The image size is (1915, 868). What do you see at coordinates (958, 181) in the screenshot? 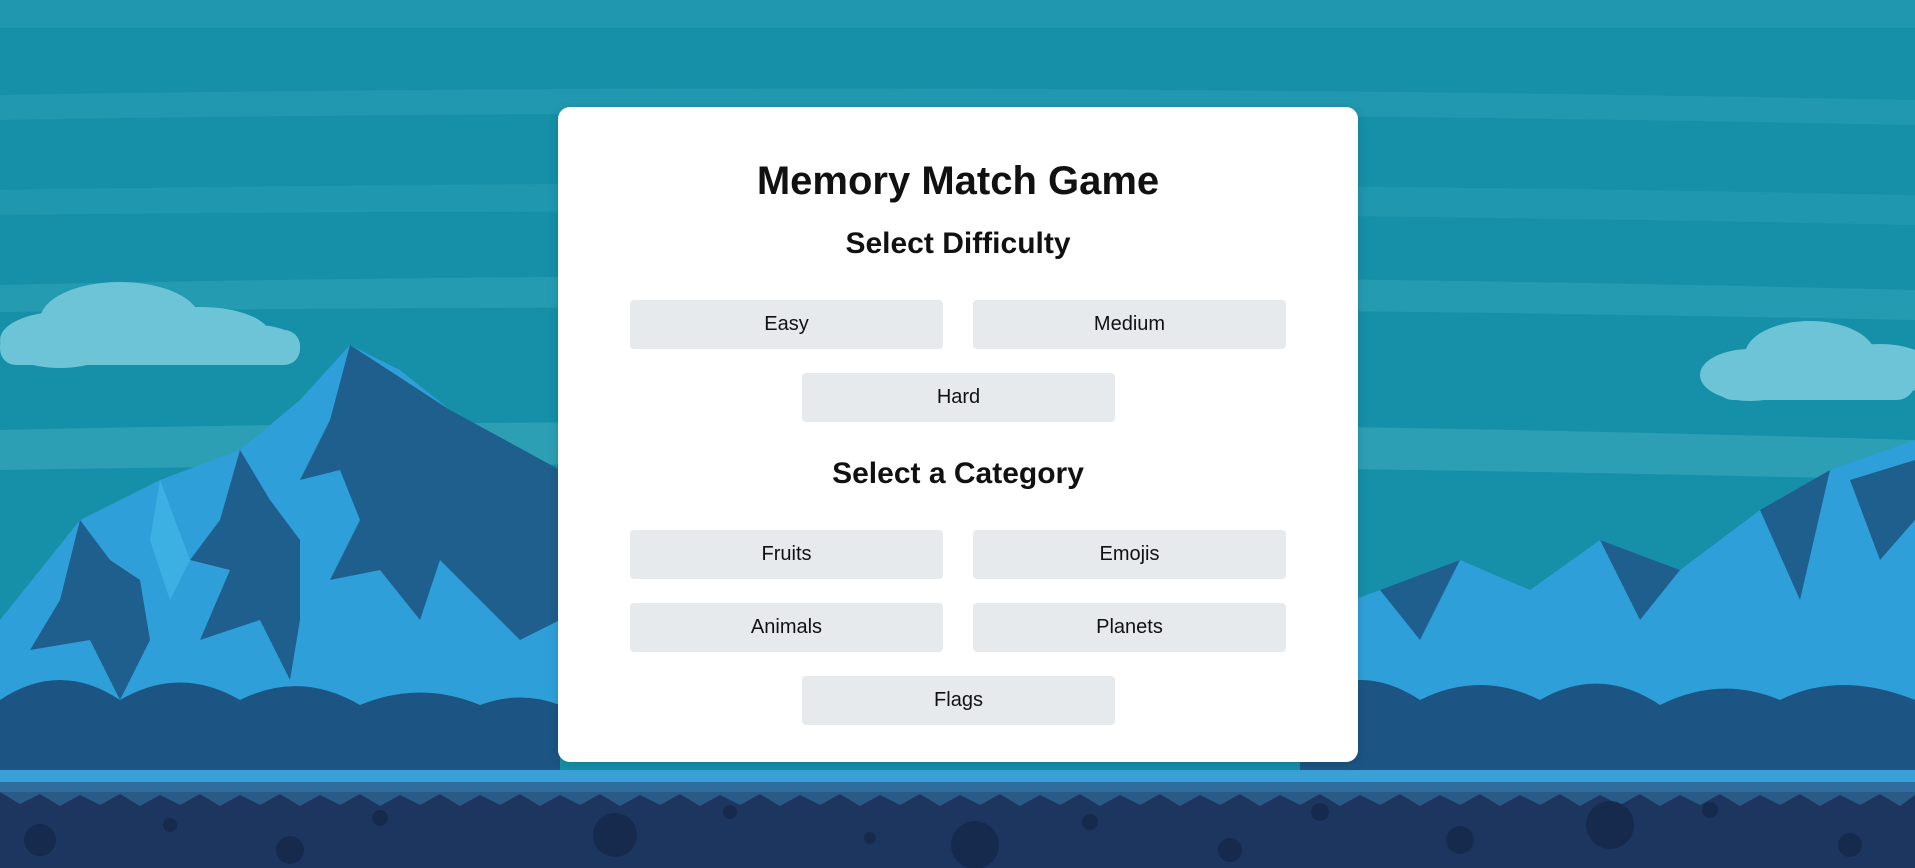
I see `game-title: Memory Match Game` at bounding box center [958, 181].